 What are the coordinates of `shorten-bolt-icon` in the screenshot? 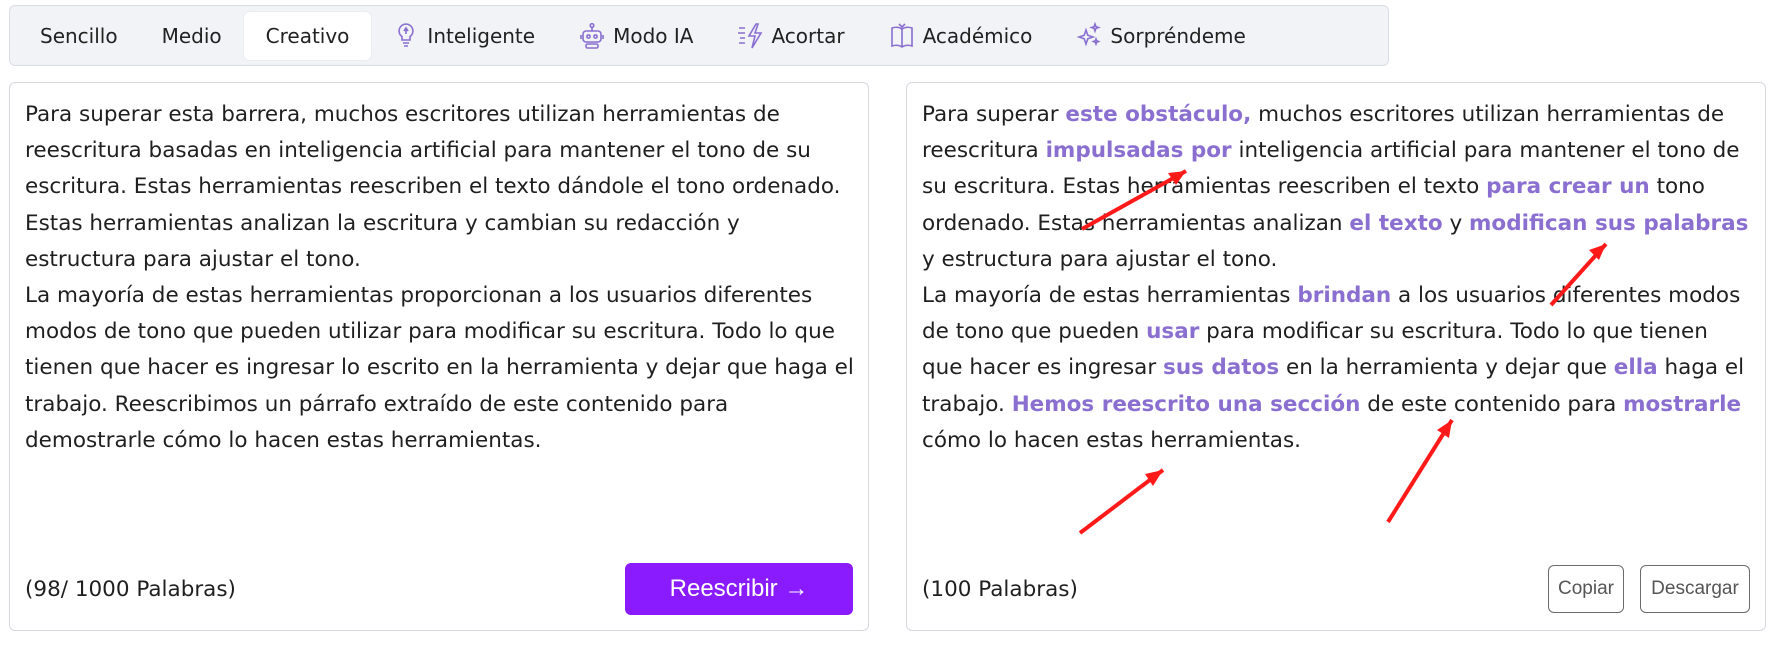 It's located at (750, 36).